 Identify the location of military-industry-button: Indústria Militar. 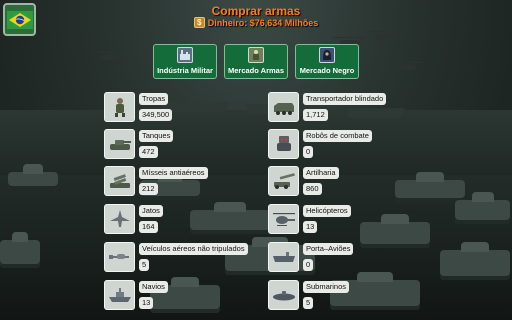
(185, 61).